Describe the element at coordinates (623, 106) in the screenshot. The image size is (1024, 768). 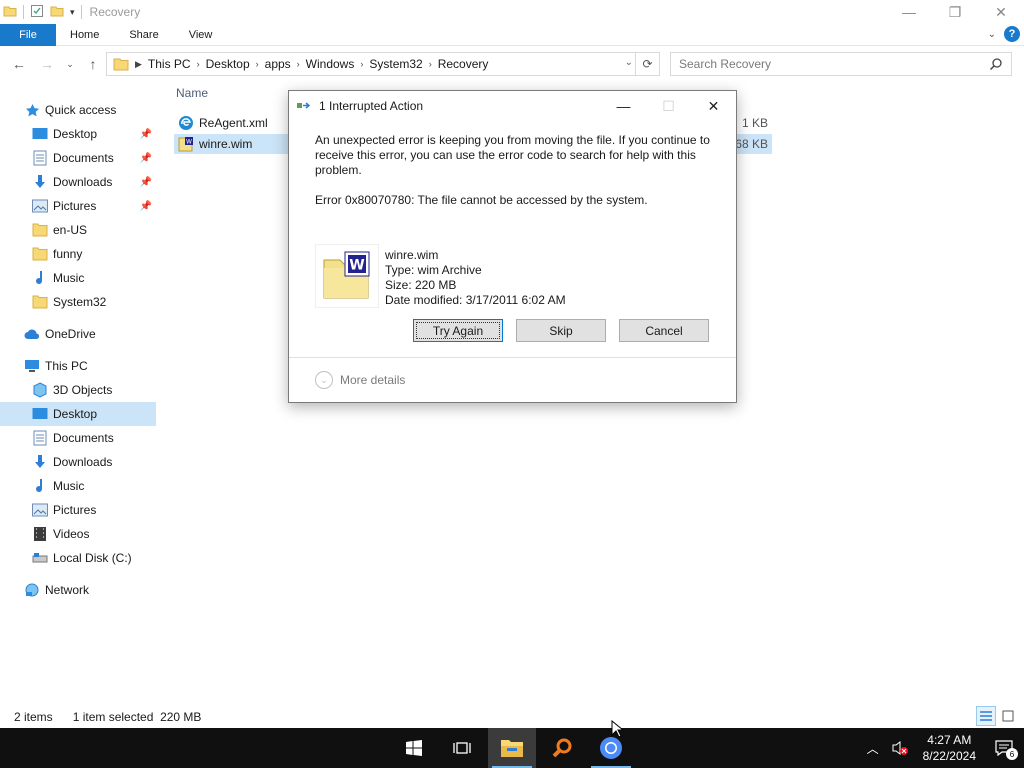
I see `dialog-minimize-button: —` at that location.